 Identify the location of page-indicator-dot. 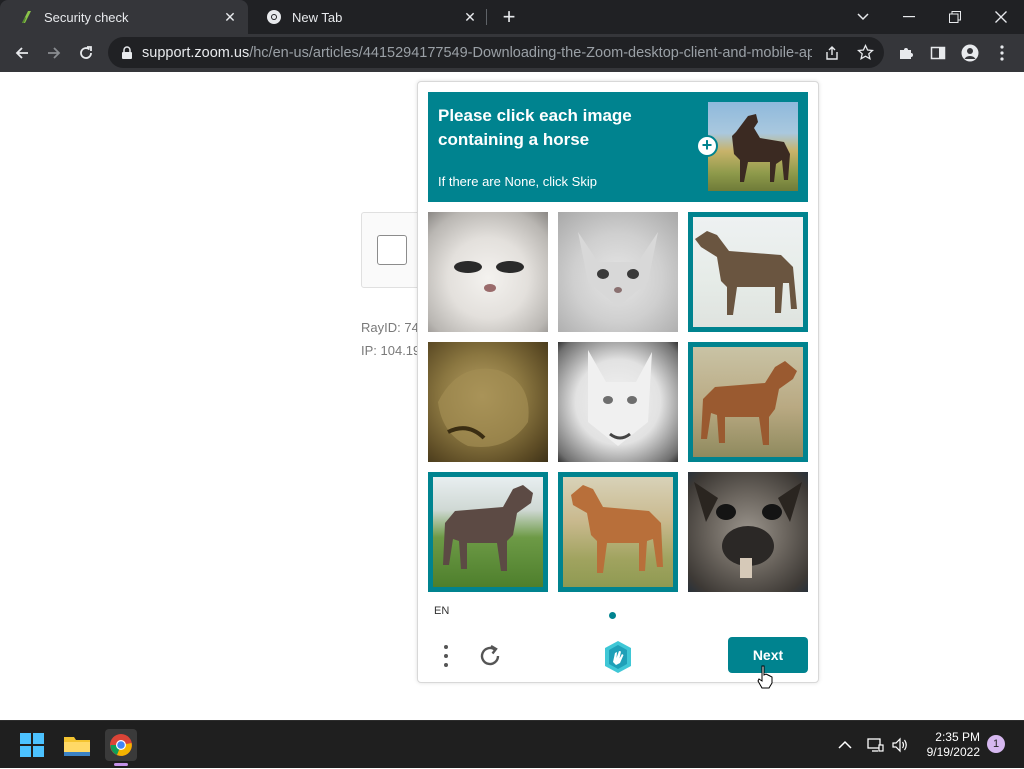
(612, 615).